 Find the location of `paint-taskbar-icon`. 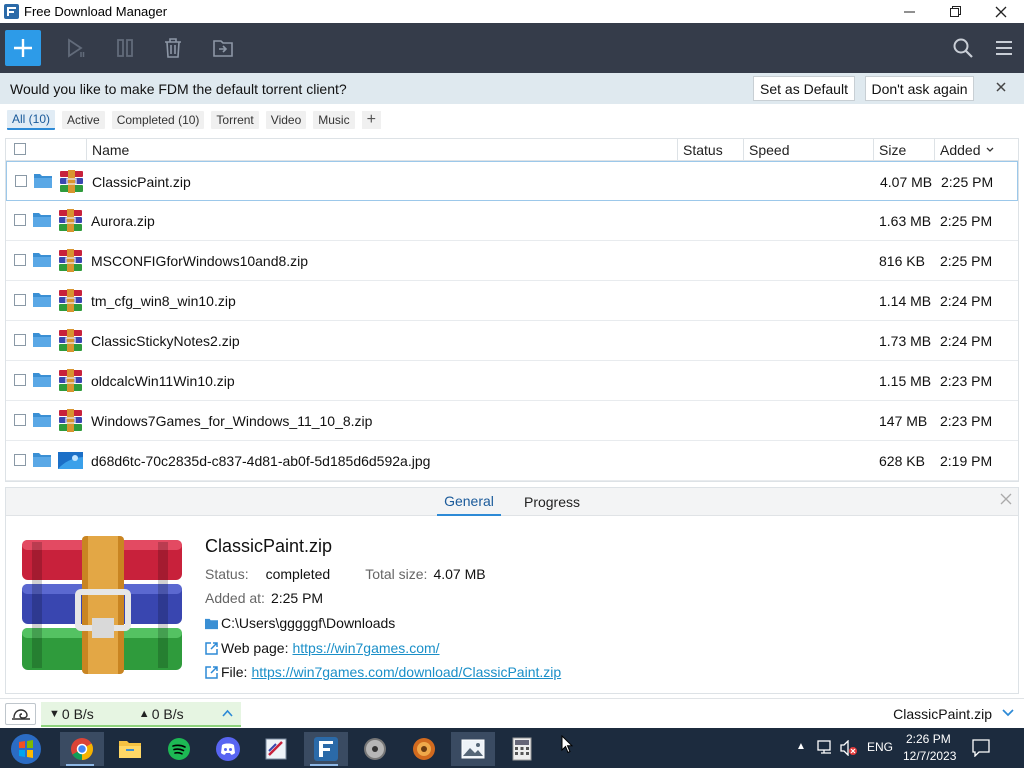

paint-taskbar-icon is located at coordinates (276, 749).